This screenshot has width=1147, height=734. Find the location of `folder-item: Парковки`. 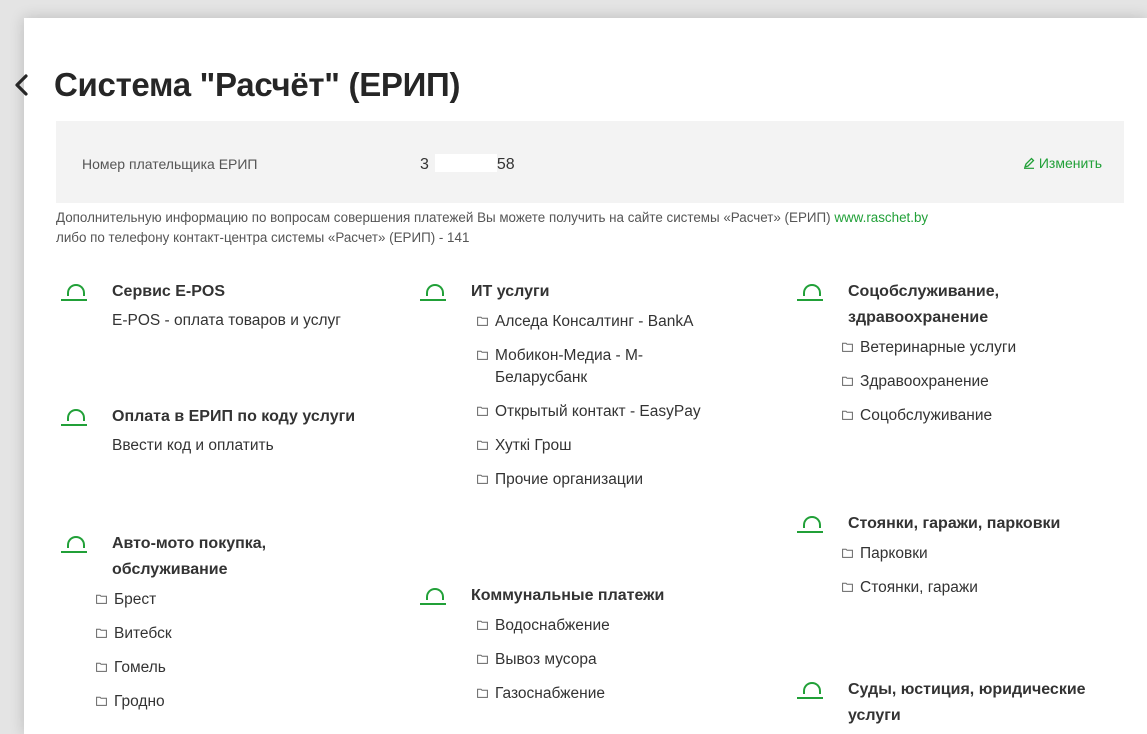

folder-item: Парковки is located at coordinates (982, 554).